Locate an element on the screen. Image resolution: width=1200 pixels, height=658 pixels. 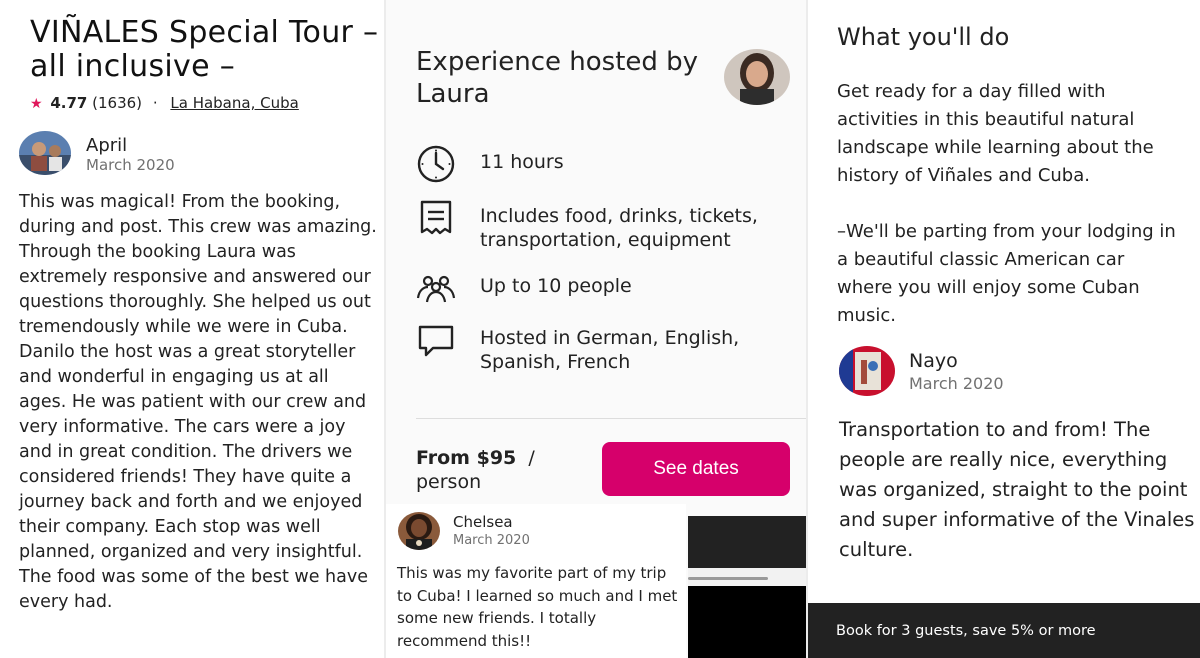
price-unit: person is located at coordinates (449, 482).